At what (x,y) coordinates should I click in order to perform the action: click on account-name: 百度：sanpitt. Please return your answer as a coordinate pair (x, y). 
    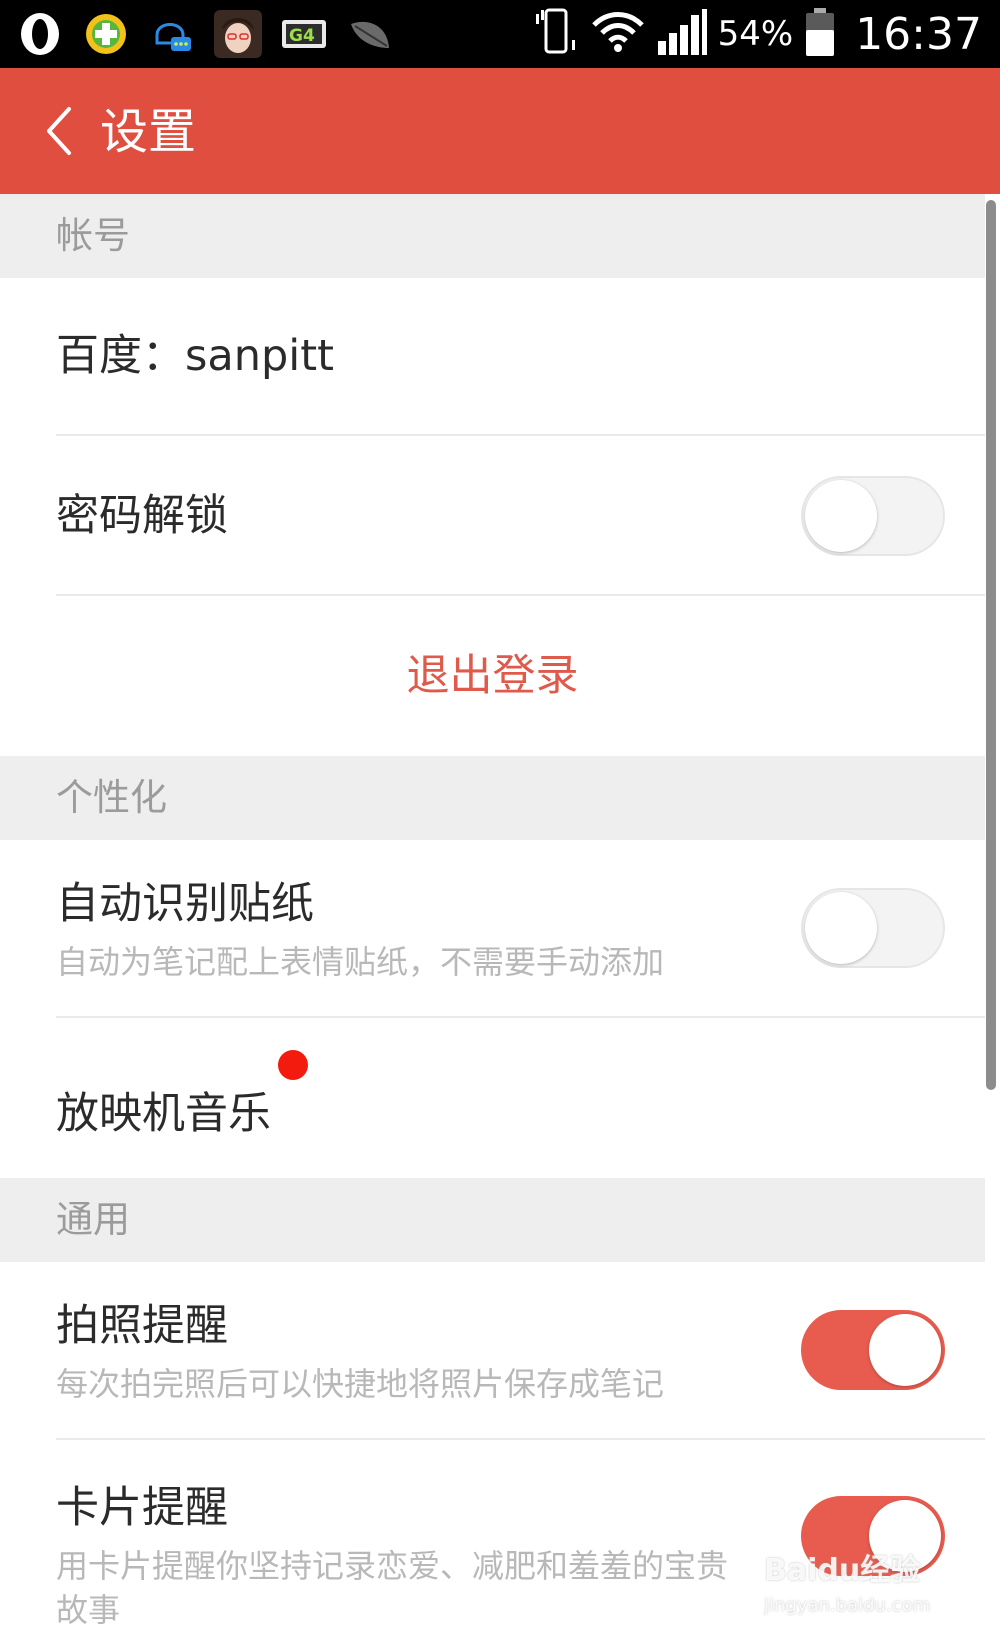
    Looking at the image, I should click on (195, 356).